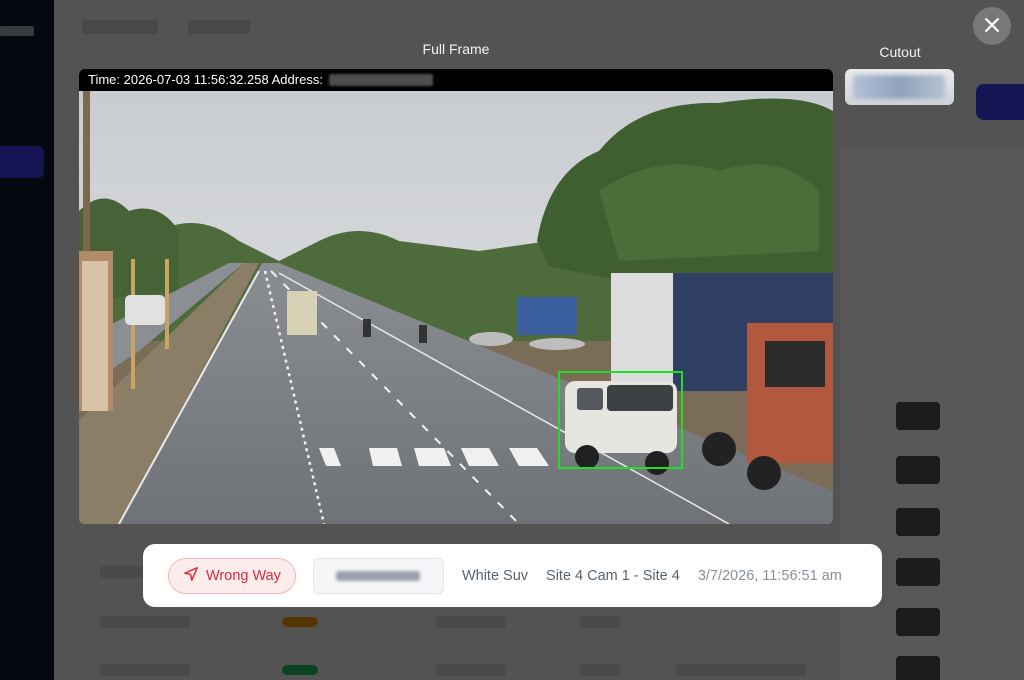 The height and width of the screenshot is (680, 1024). I want to click on license-plate-redacted, so click(378, 575).